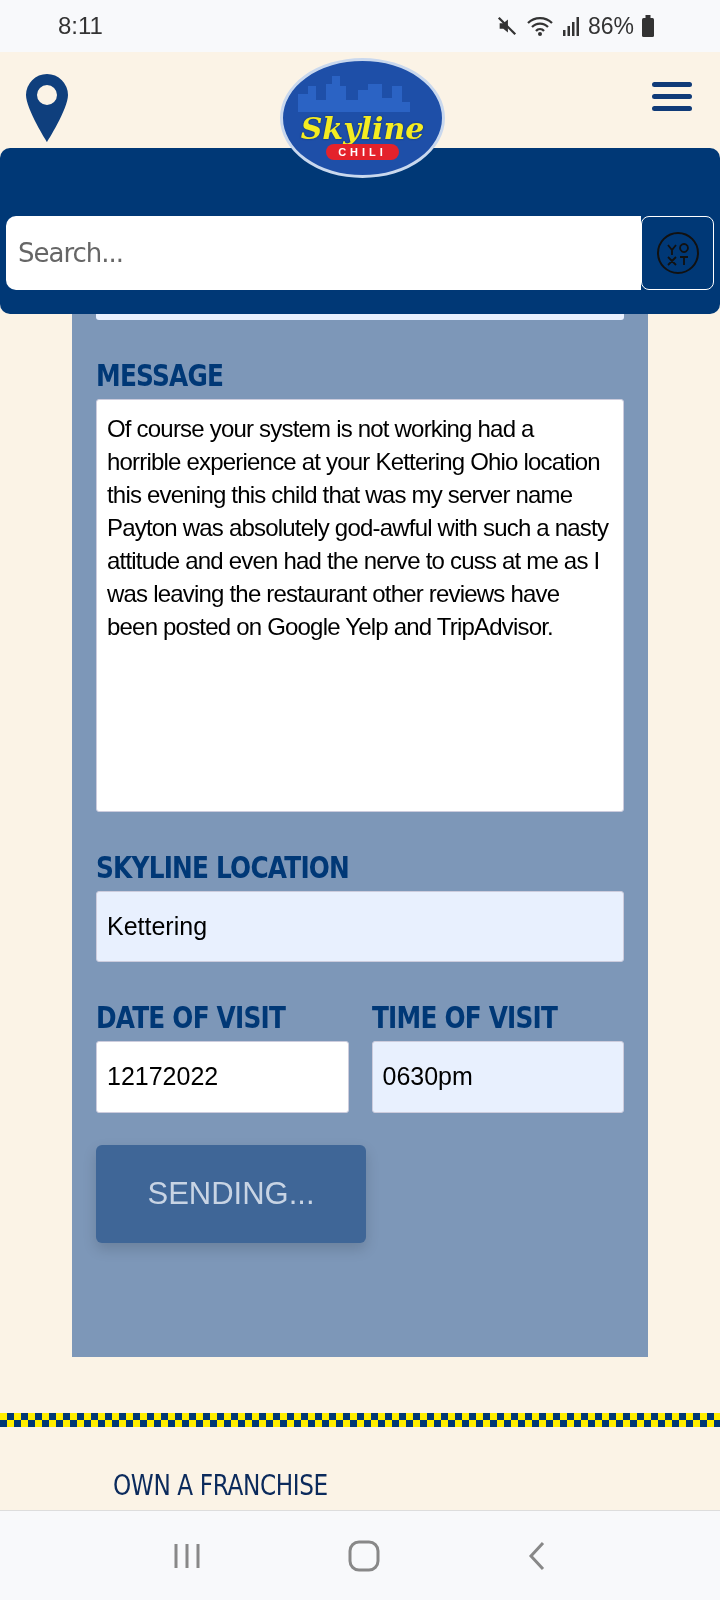 This screenshot has height=1600, width=720. What do you see at coordinates (364, 1555) in the screenshot?
I see `home-icon` at bounding box center [364, 1555].